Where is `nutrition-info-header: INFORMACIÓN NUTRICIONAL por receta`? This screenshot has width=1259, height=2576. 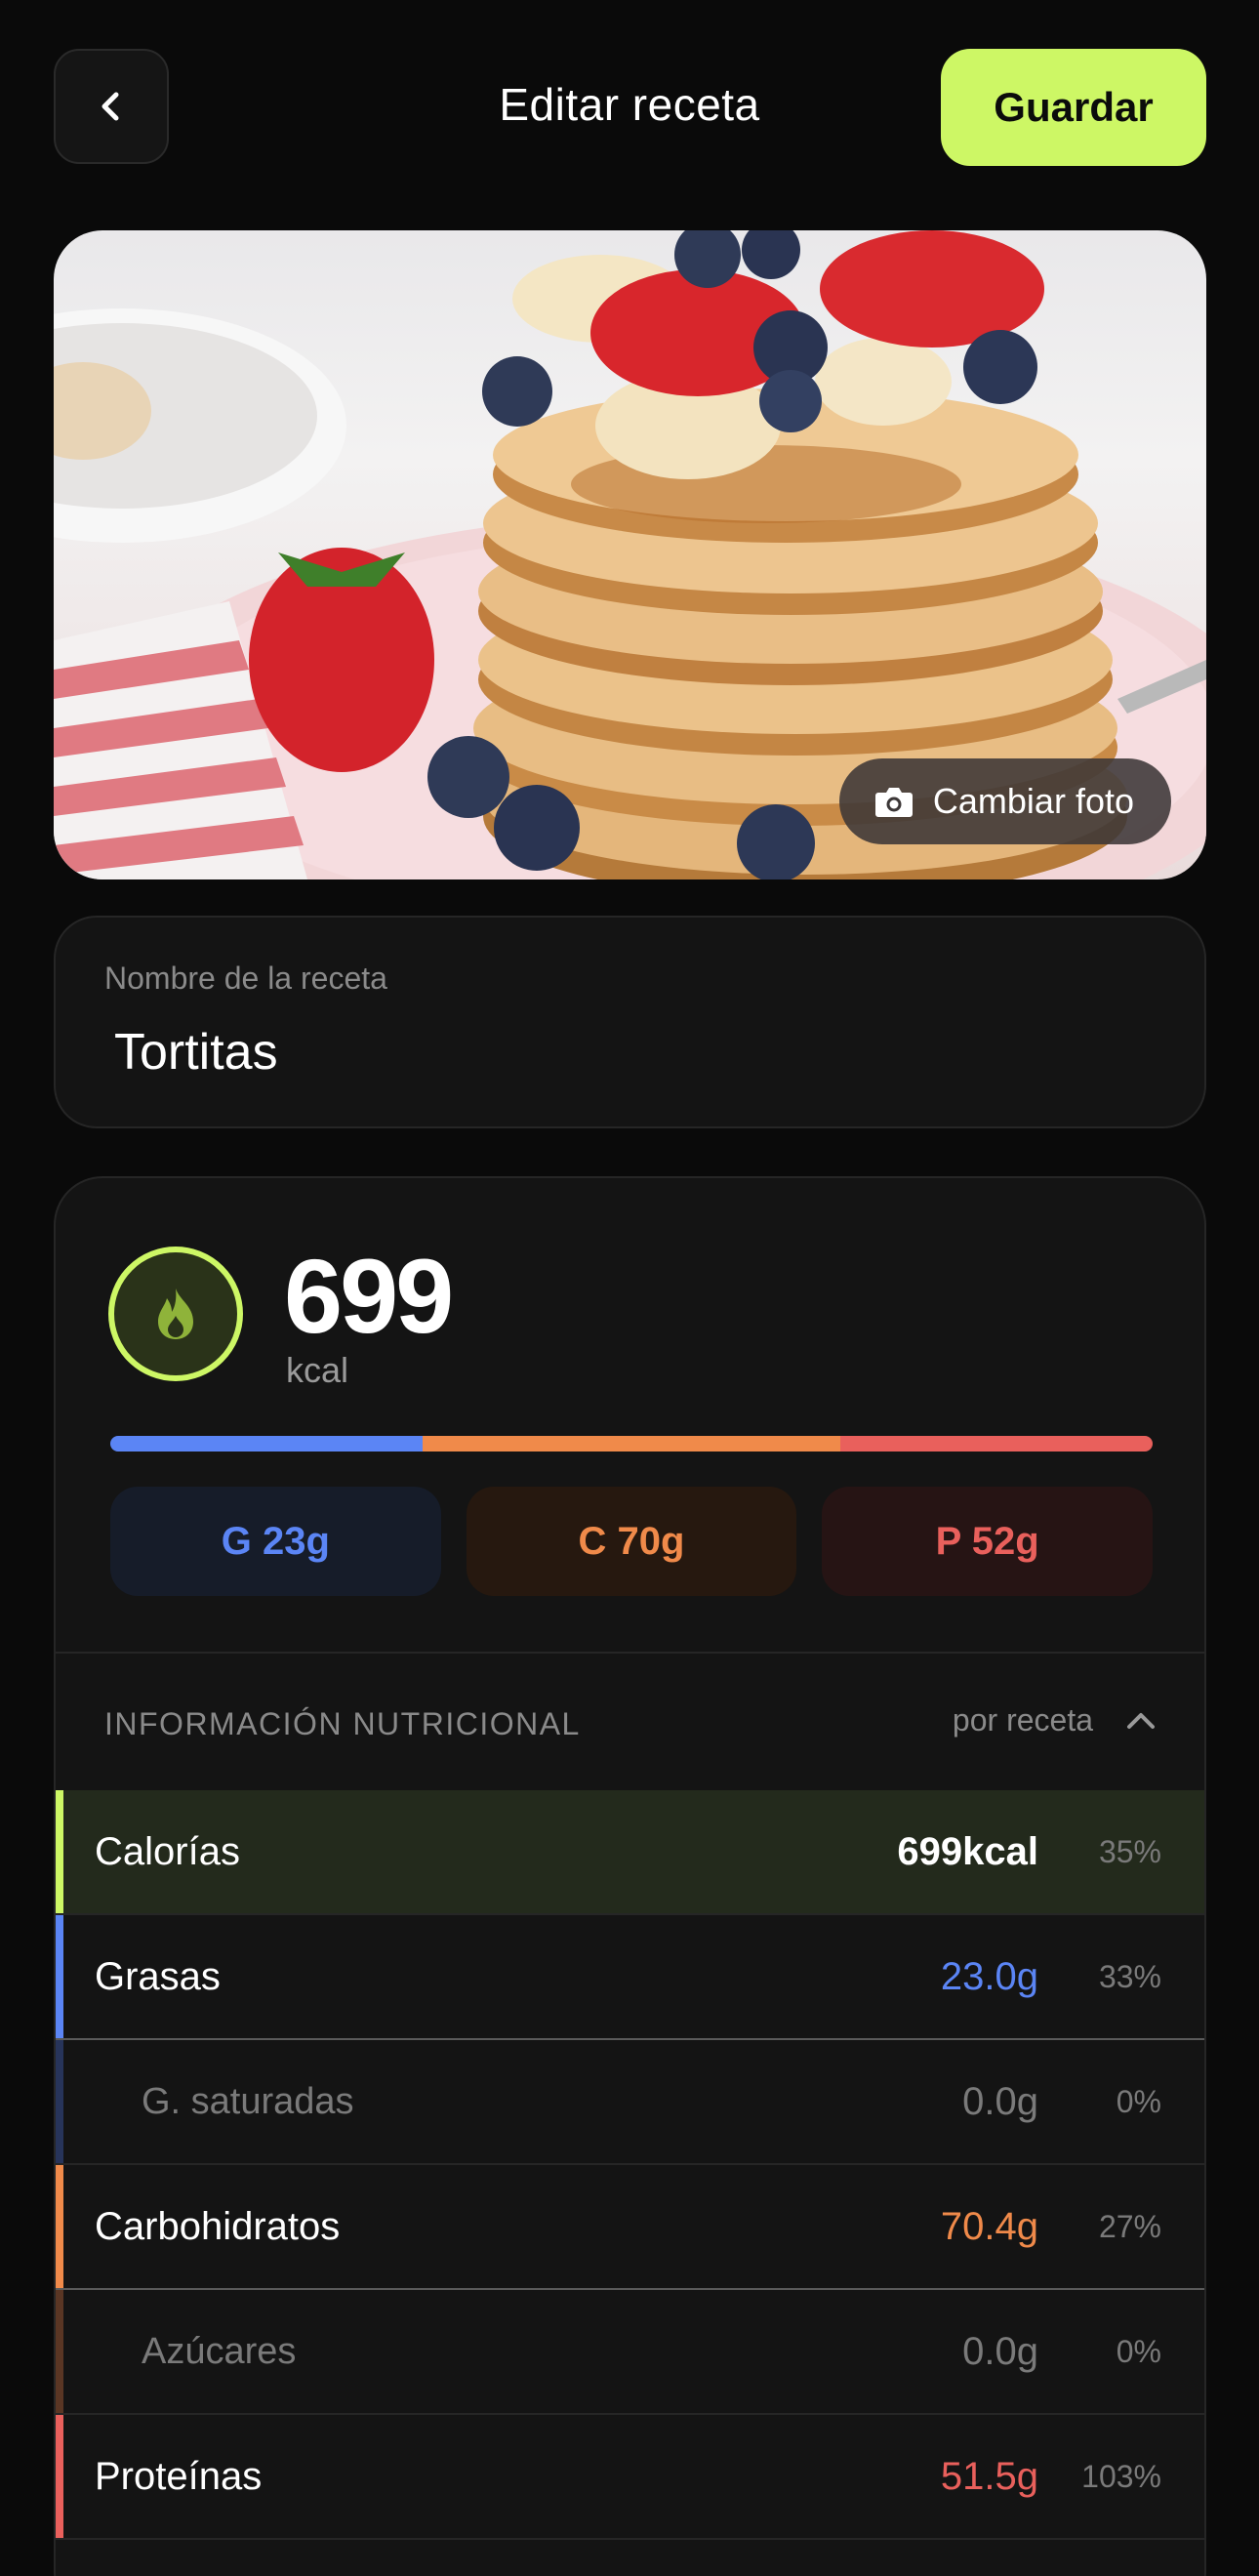
nutrition-info-header: INFORMACIÓN NUTRICIONAL por receta is located at coordinates (630, 1722).